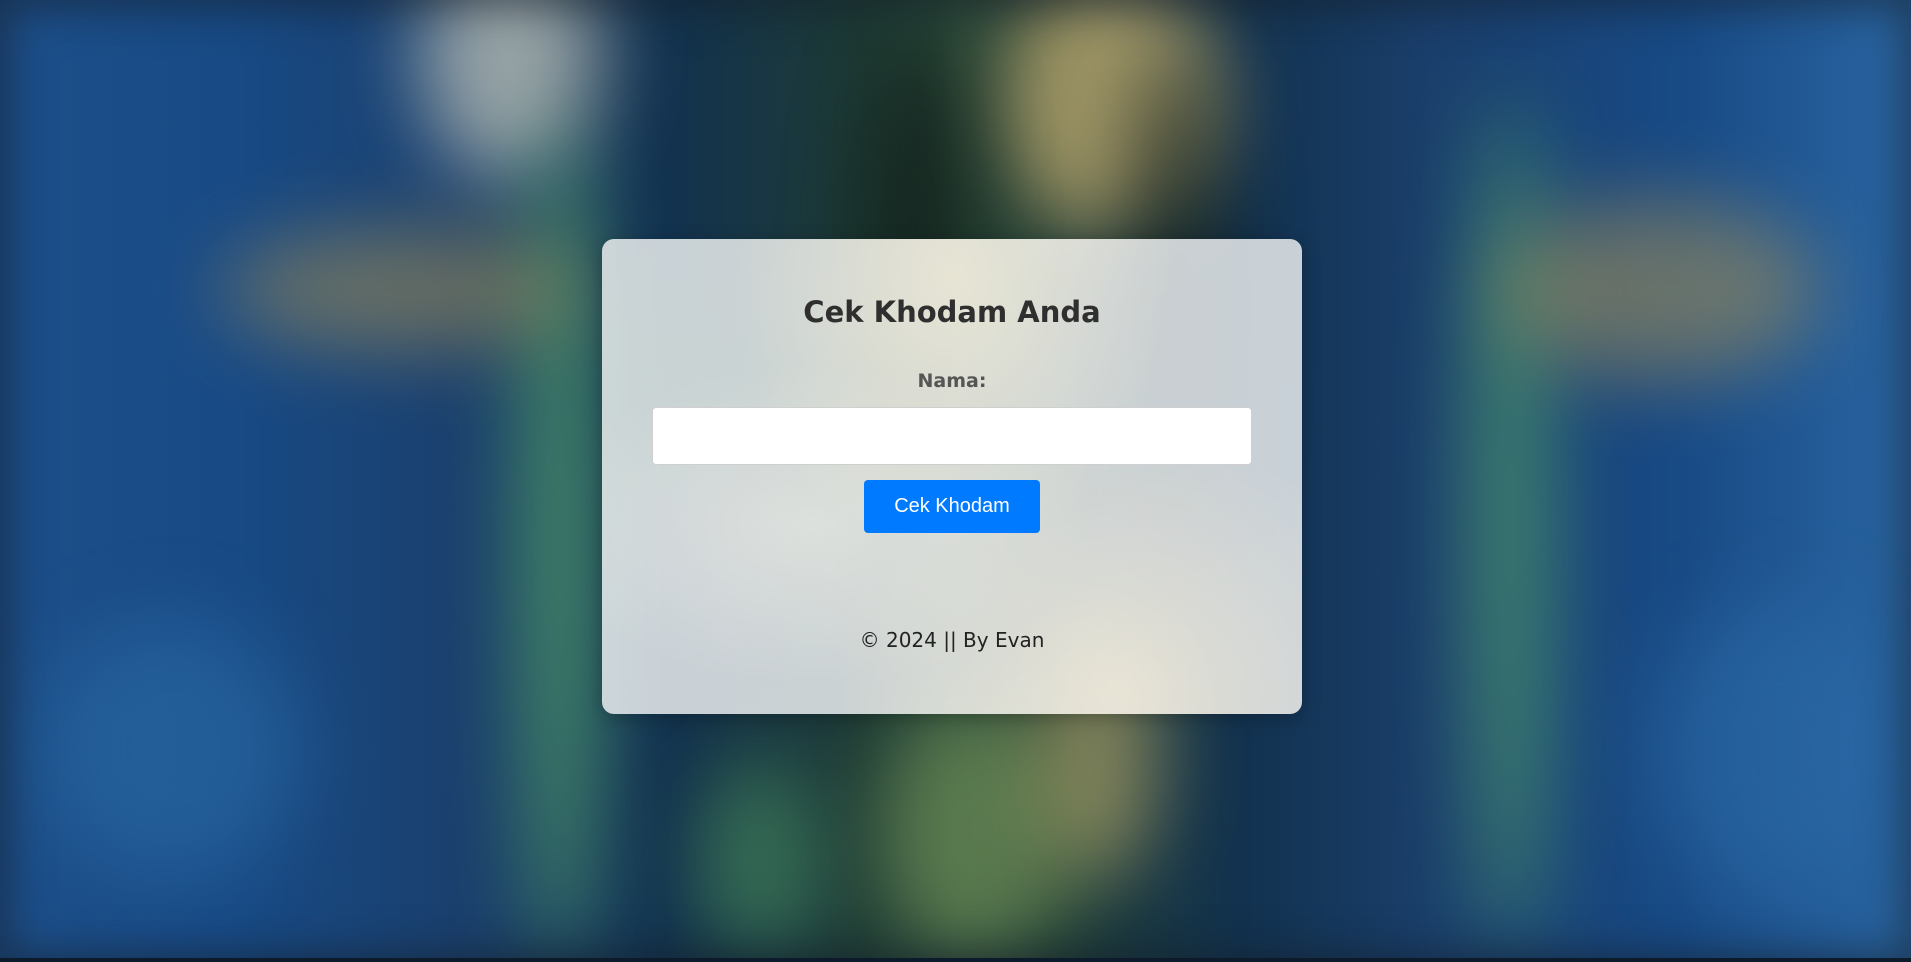 This screenshot has width=1911, height=962. Describe the element at coordinates (952, 640) in the screenshot. I see `footer-copyright: © 2024 || By Evan` at that location.